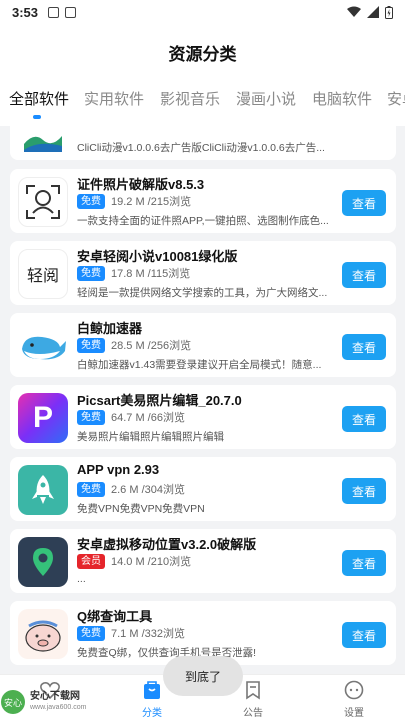 This screenshot has width=405, height=720. What do you see at coordinates (148, 634) in the screenshot?
I see `app-size-views: 7.1 M /332浏览` at bounding box center [148, 634].